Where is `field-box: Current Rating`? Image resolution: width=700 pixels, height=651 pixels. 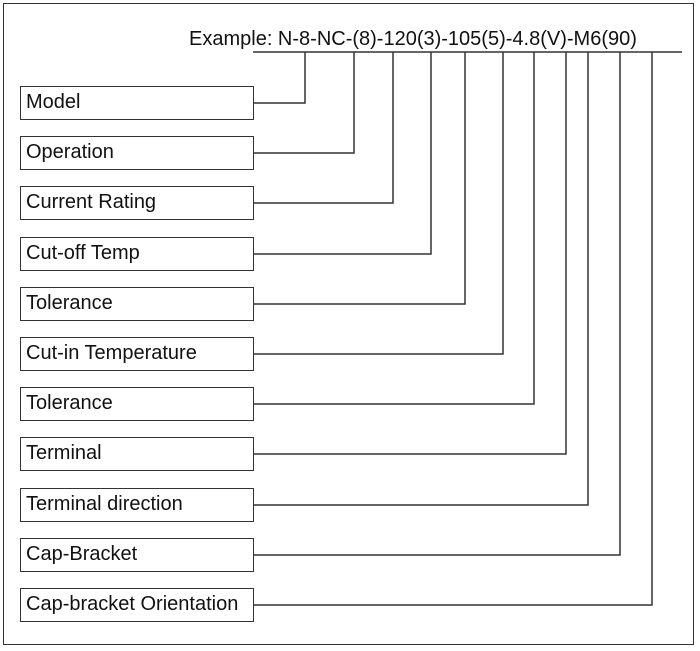 field-box: Current Rating is located at coordinates (137, 203).